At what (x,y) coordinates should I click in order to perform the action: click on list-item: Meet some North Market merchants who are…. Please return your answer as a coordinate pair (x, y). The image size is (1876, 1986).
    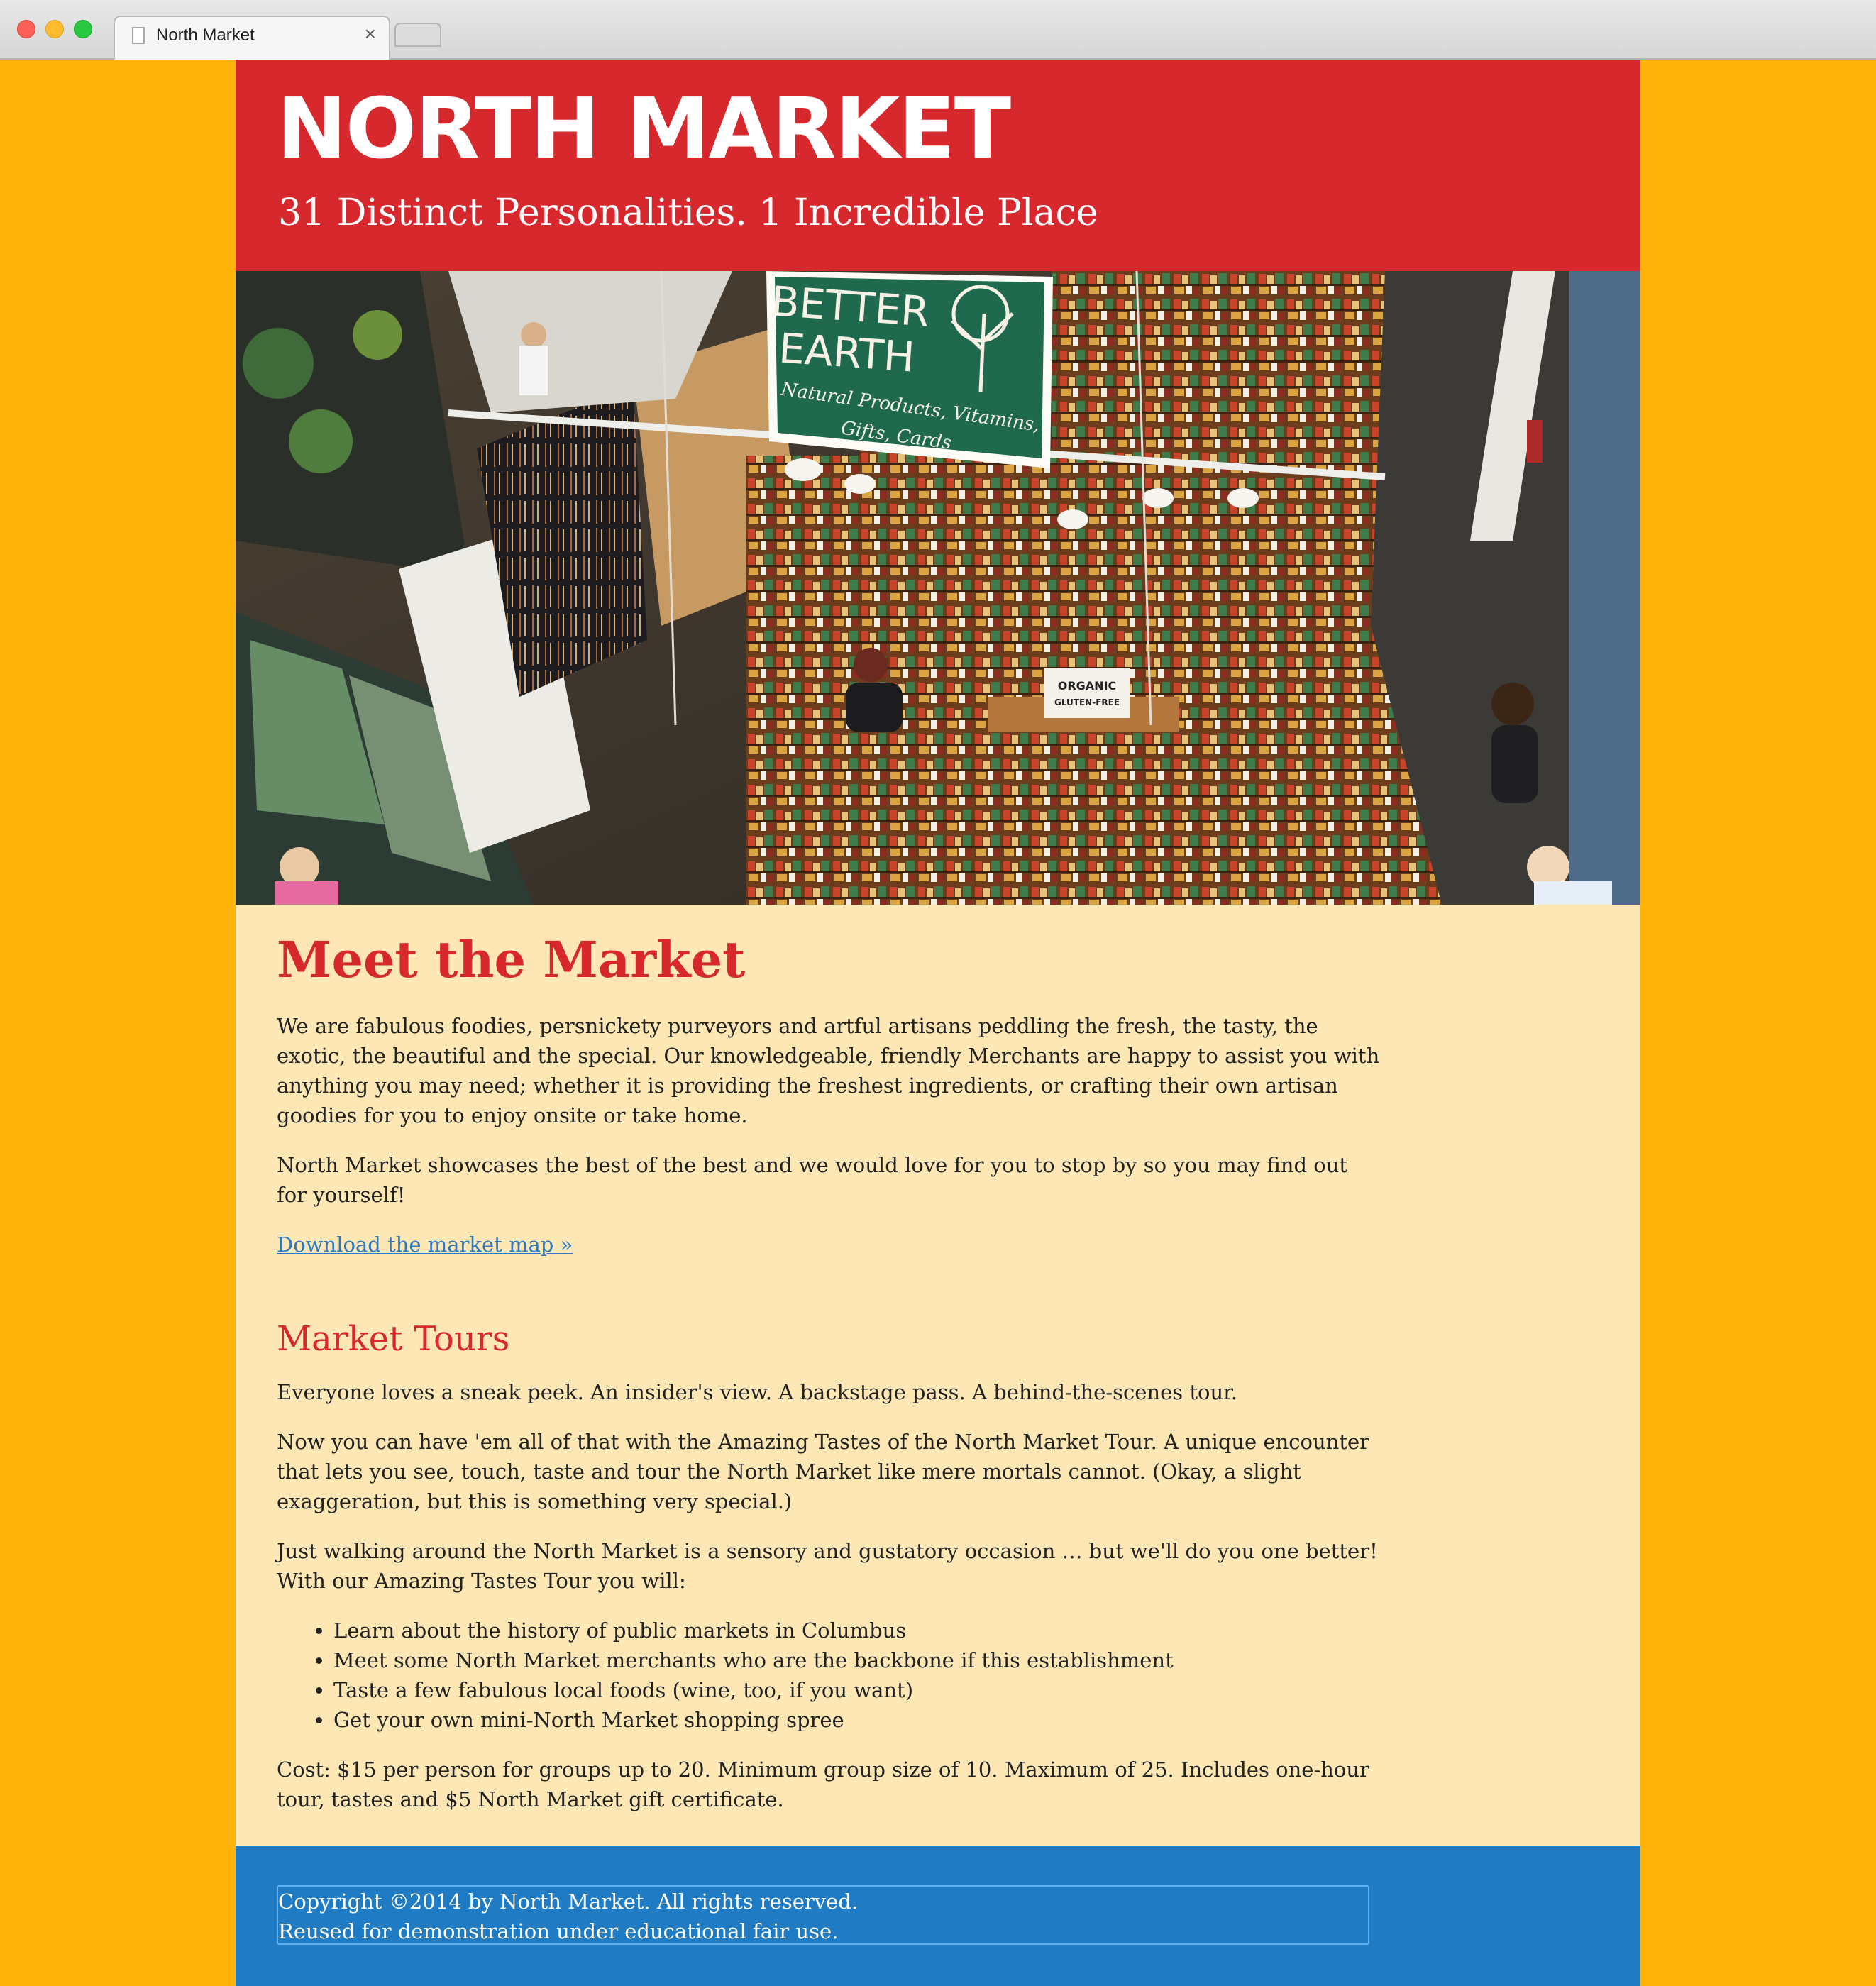
    Looking at the image, I should click on (859, 1660).